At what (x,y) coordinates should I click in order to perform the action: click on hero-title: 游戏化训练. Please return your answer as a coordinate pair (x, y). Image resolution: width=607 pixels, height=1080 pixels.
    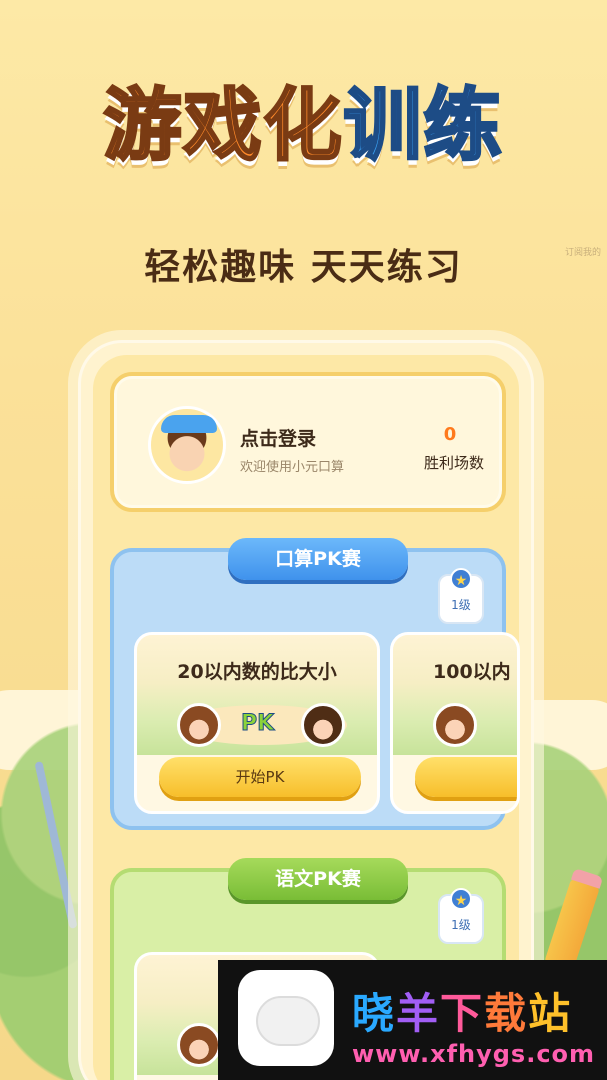
    Looking at the image, I should click on (303, 127).